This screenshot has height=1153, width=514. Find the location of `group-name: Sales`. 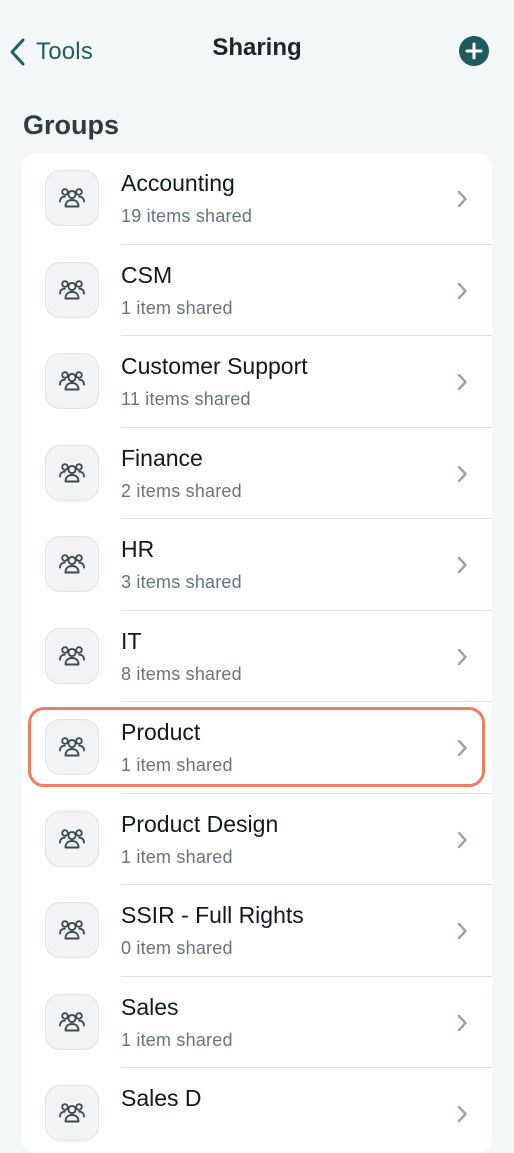

group-name: Sales is located at coordinates (150, 1006).